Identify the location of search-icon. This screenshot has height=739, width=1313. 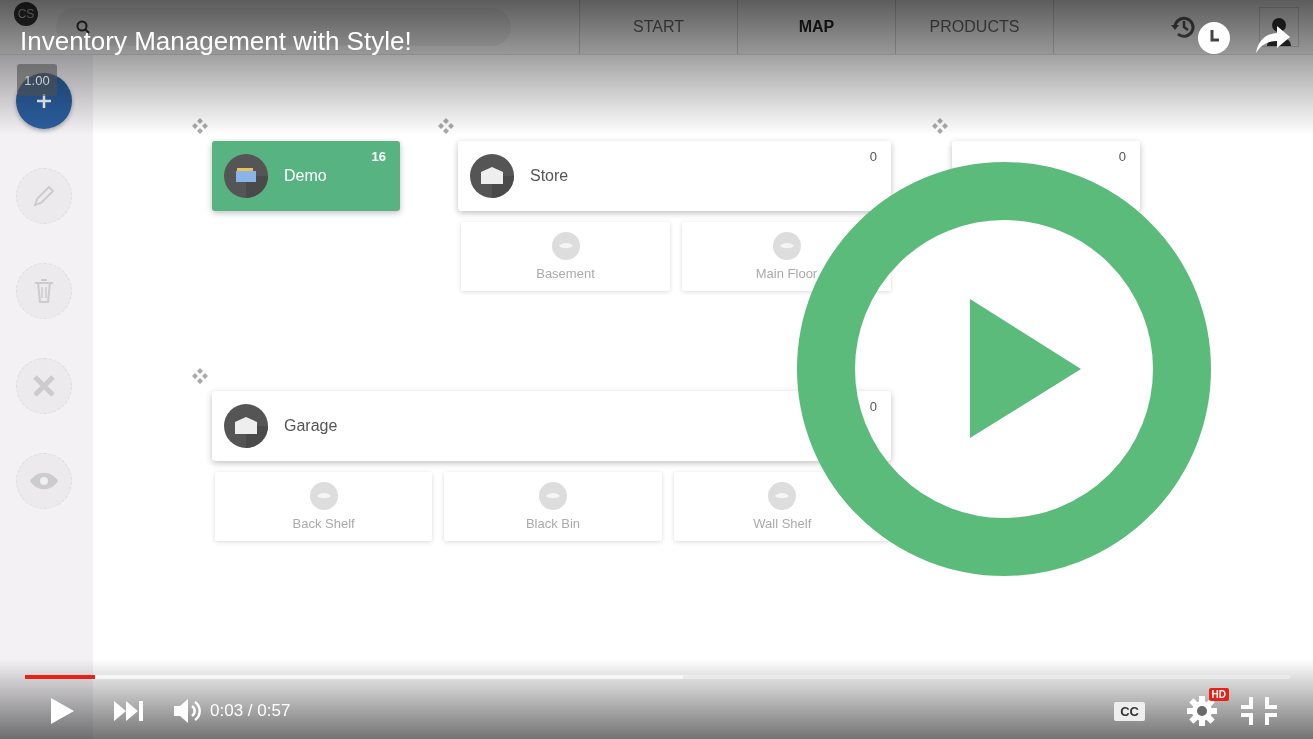
(83, 27).